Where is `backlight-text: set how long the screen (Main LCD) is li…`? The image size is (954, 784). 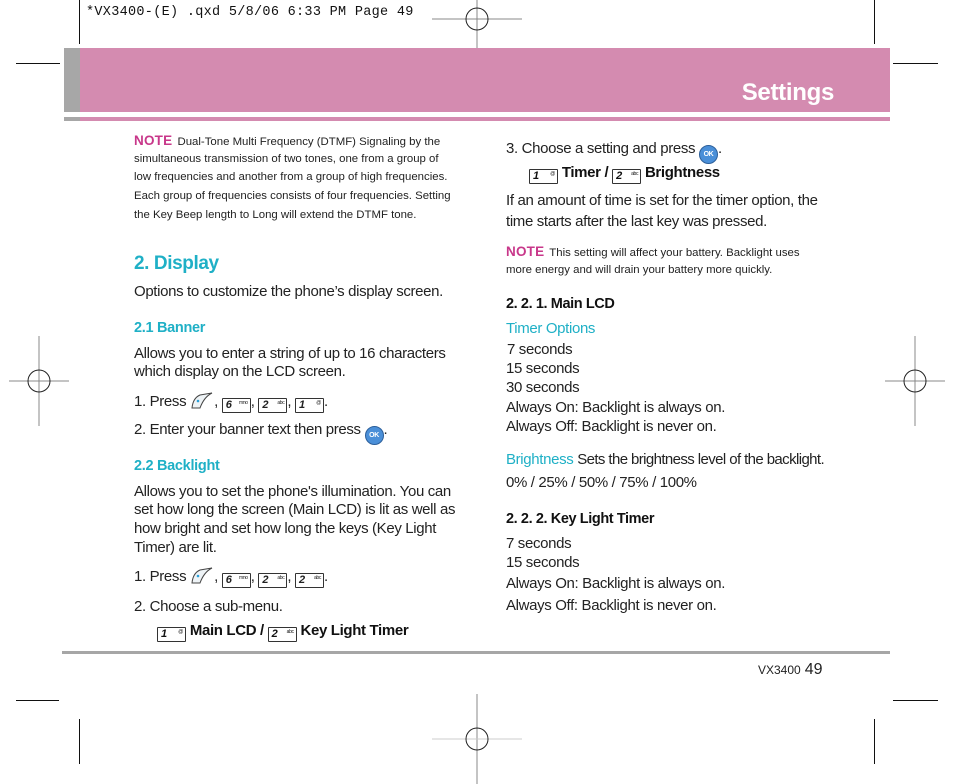 backlight-text: set how long the screen (Main LCD) is li… is located at coordinates (295, 509).